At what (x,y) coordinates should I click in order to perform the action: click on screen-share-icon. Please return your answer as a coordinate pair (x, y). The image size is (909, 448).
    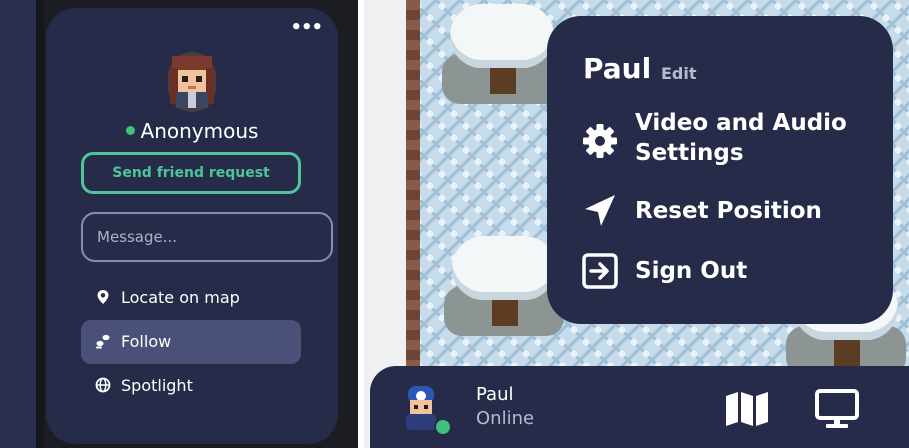
    Looking at the image, I should click on (837, 409).